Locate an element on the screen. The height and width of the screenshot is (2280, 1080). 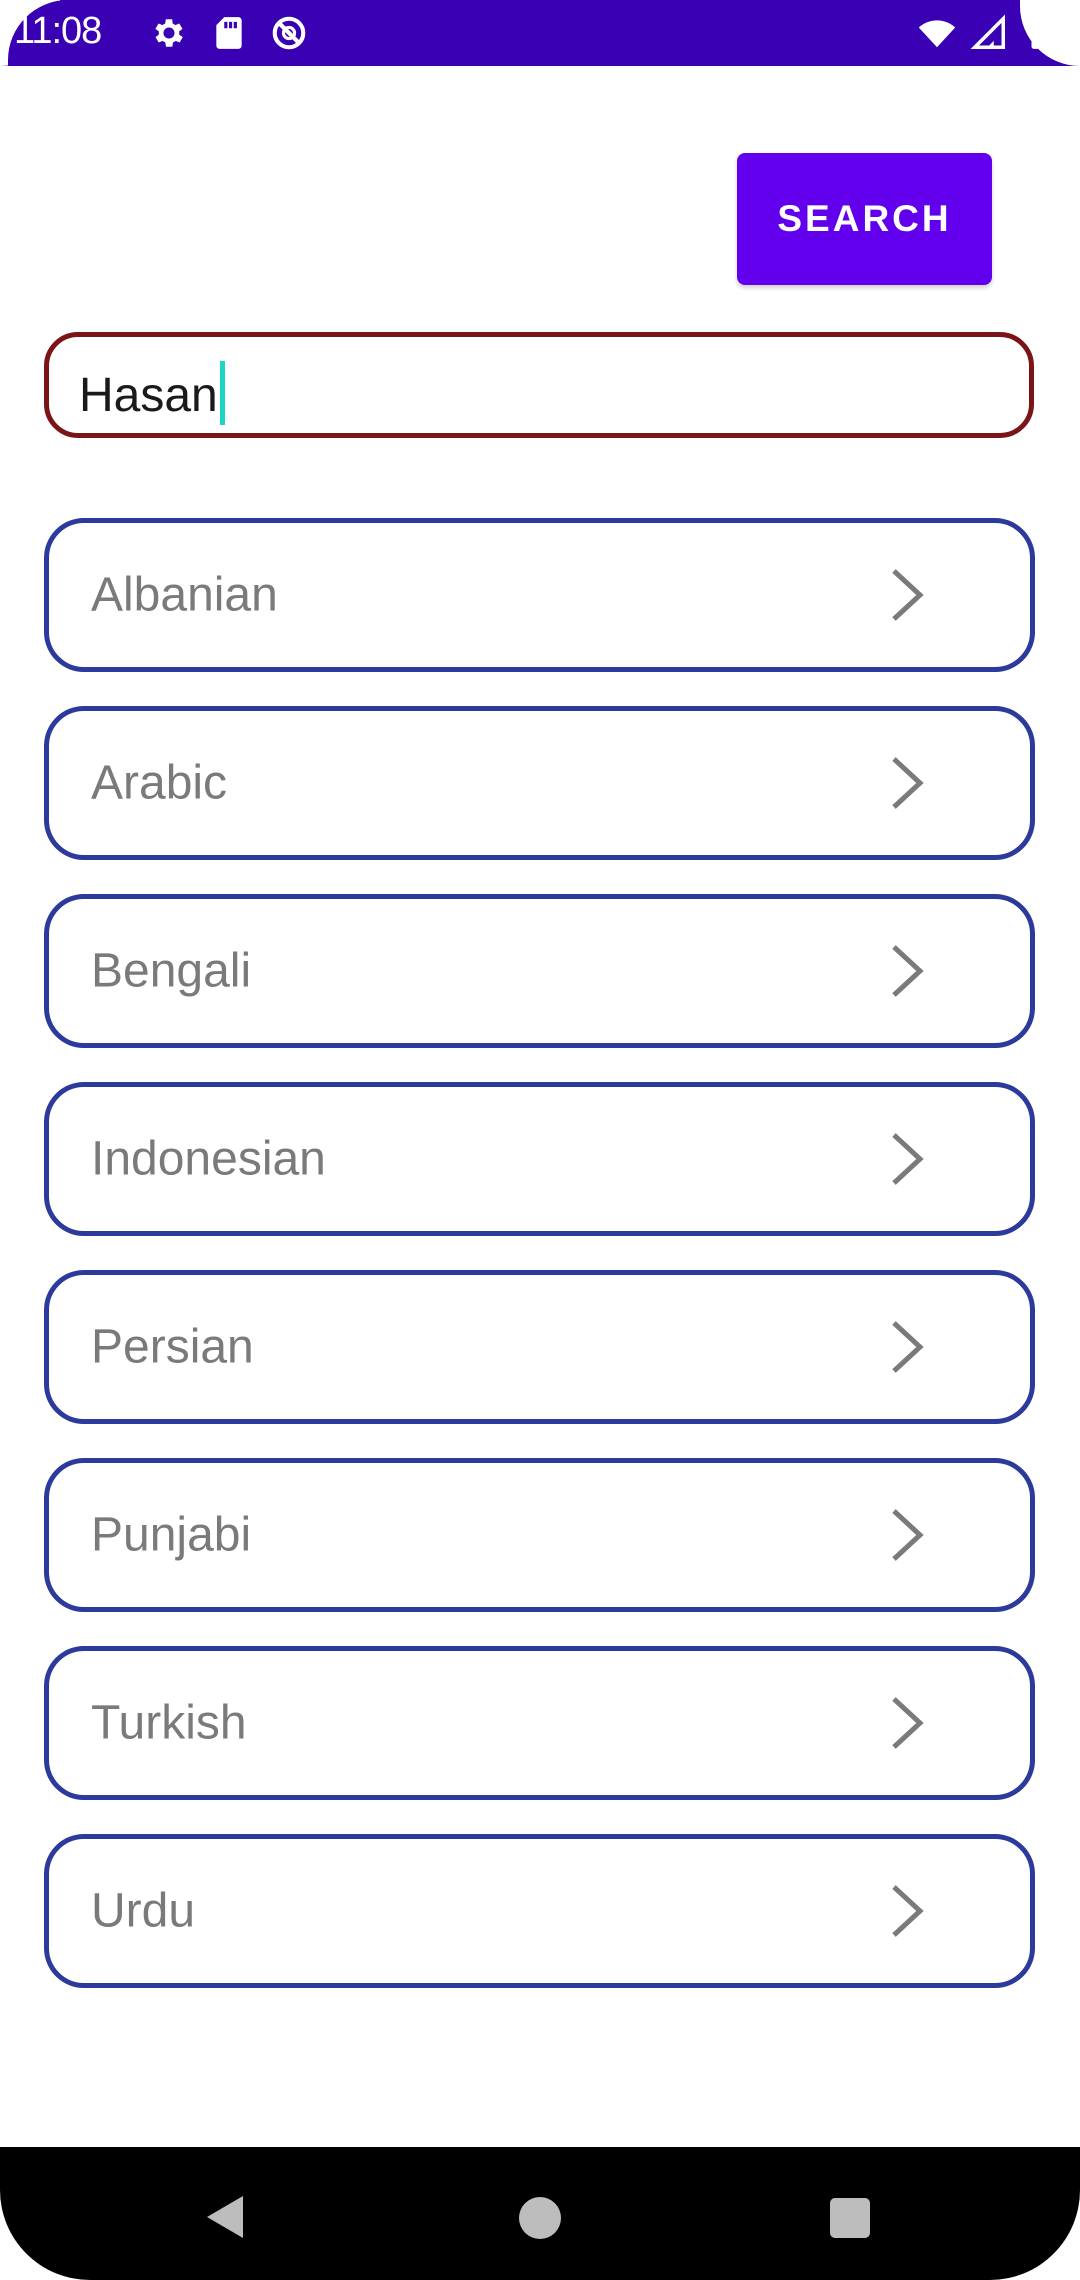
sd-card-icon is located at coordinates (229, 33).